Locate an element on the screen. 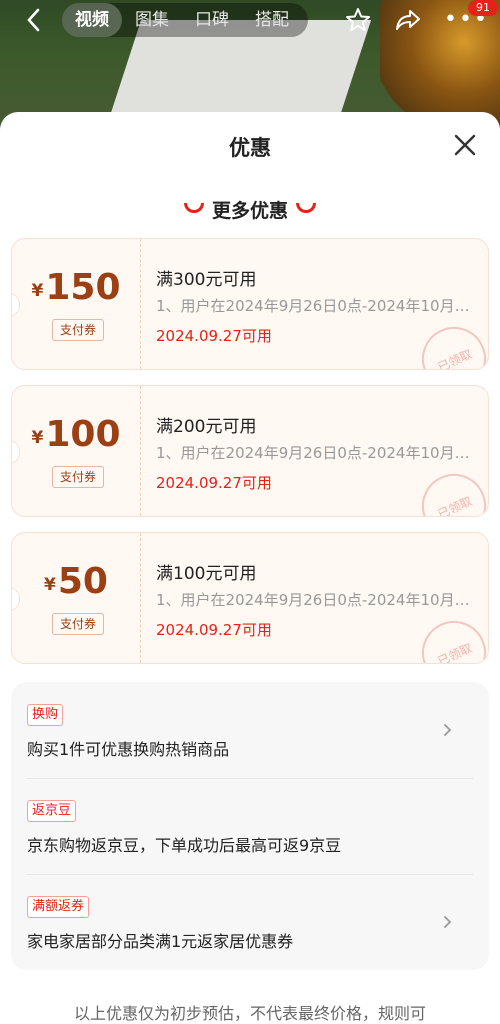  promo-label: 满额返券 is located at coordinates (58, 907).